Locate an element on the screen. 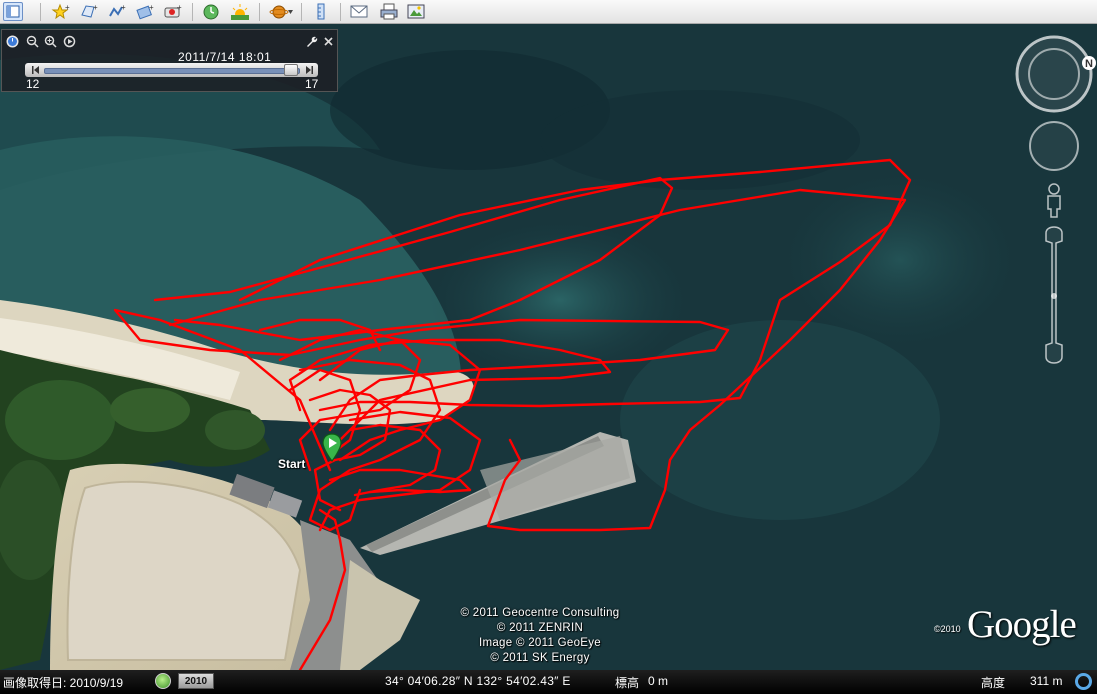 This screenshot has width=1097, height=694. record-tour-icon: + is located at coordinates (173, 10).